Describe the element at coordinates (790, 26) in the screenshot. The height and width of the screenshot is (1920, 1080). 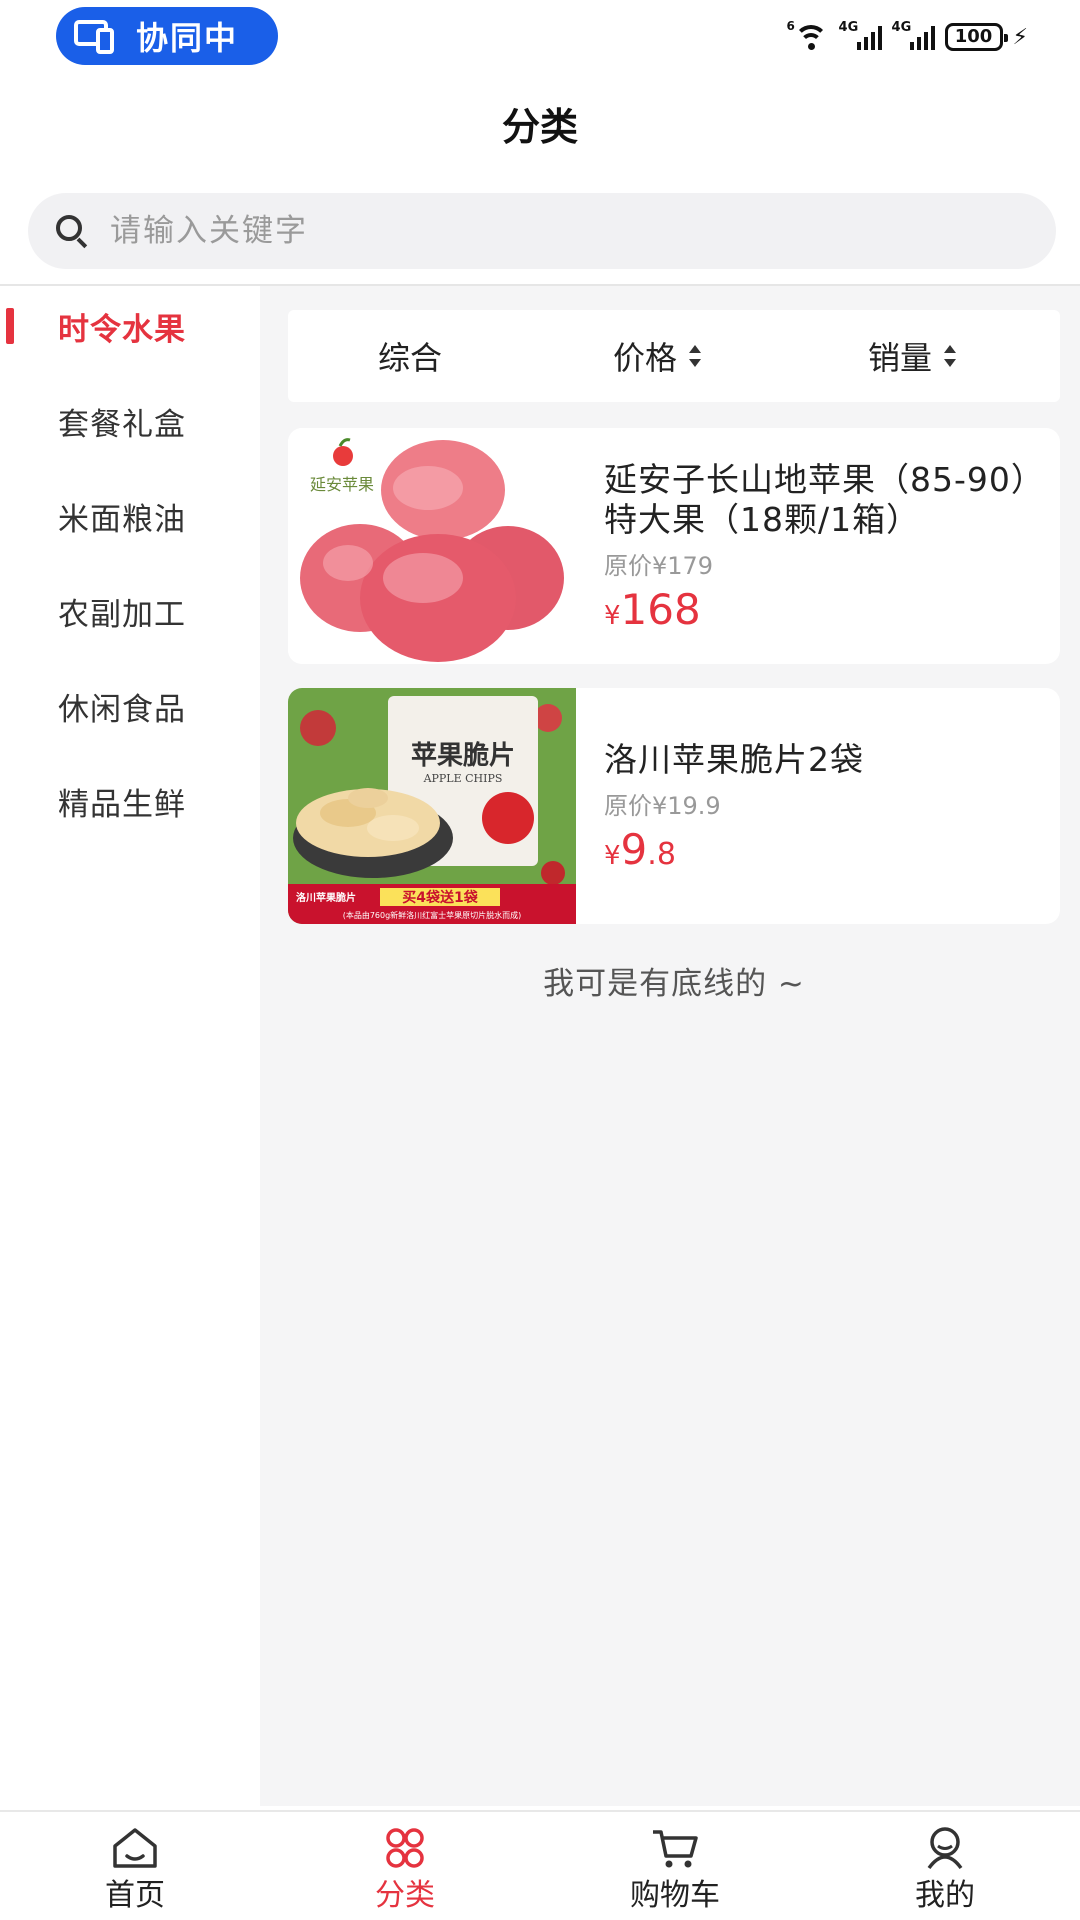
I see `wifi-badge: 6` at that location.